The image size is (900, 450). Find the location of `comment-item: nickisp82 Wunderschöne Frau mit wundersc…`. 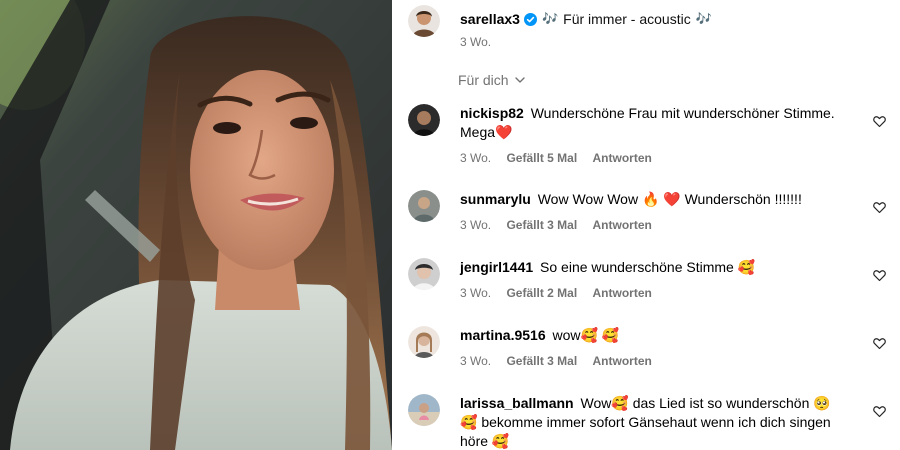

comment-item: nickisp82 Wunderschöne Frau mit wundersc… is located at coordinates (651, 136).